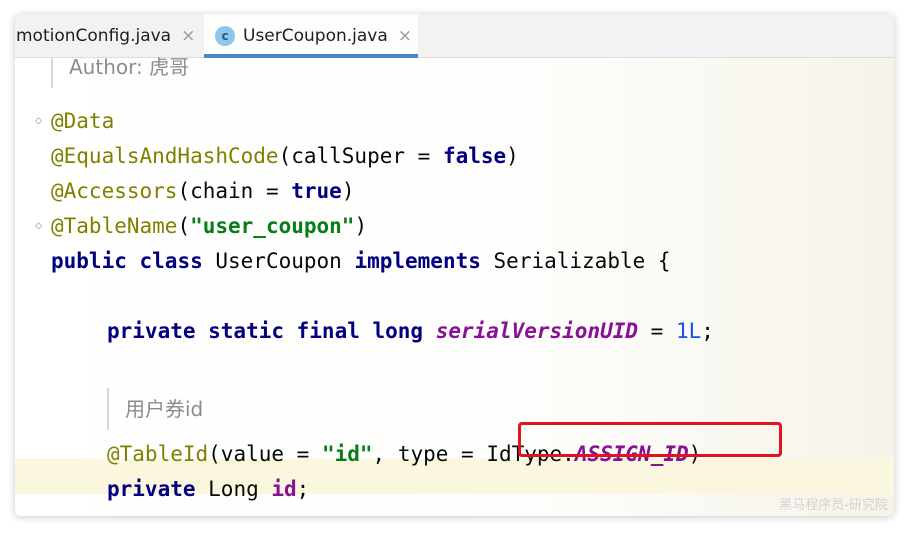 The width and height of the screenshot is (909, 533). What do you see at coordinates (315, 36) in the screenshot?
I see `tab-label: UserCoupon.java` at bounding box center [315, 36].